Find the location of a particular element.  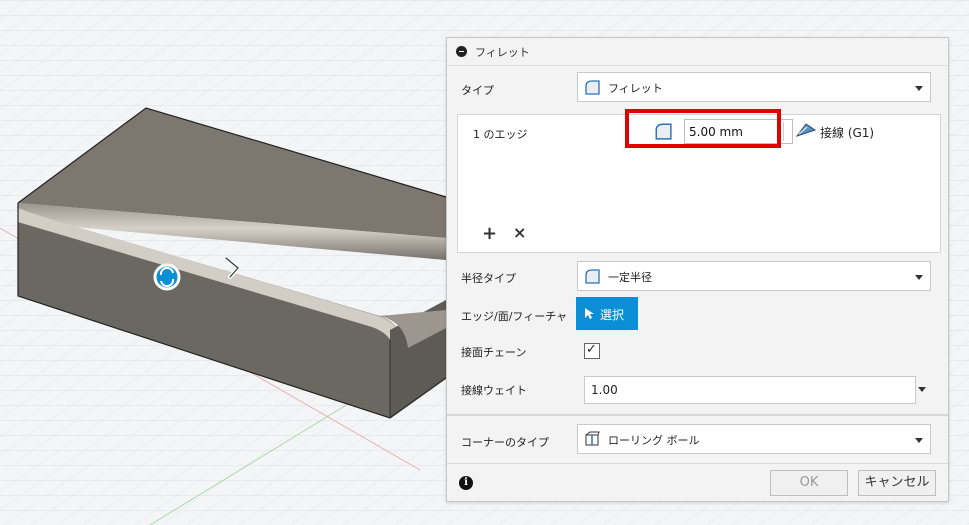

footer-divider is located at coordinates (697, 463).